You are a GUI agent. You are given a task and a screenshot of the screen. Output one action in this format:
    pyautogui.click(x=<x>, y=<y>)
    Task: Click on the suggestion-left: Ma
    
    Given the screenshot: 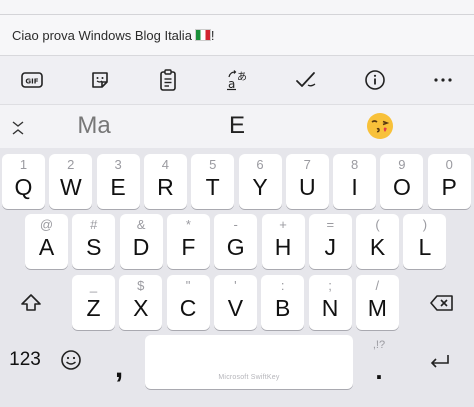 What is the action you would take?
    pyautogui.click(x=94, y=126)
    